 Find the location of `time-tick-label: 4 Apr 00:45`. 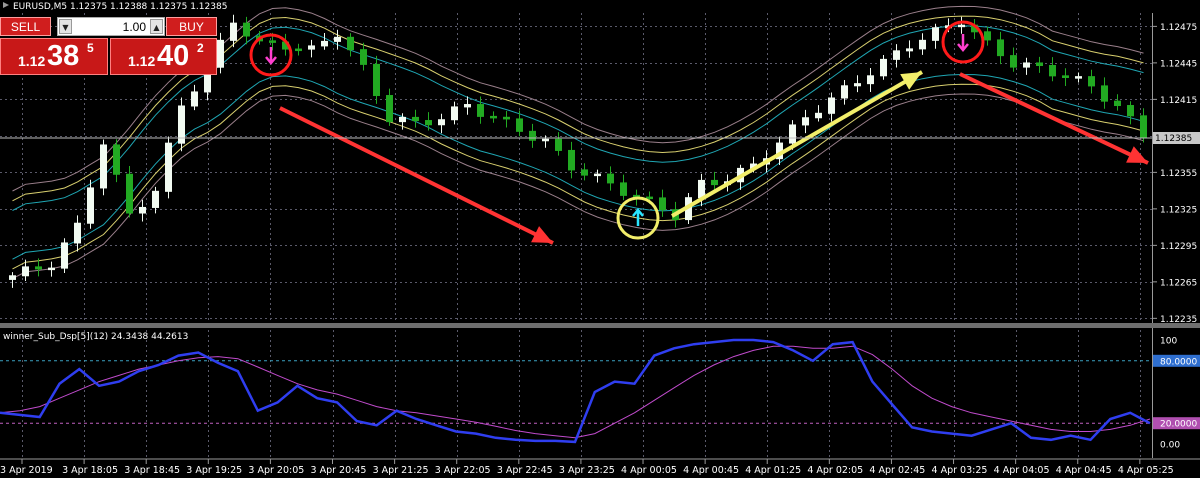

time-tick-label: 4 Apr 00:45 is located at coordinates (711, 470).